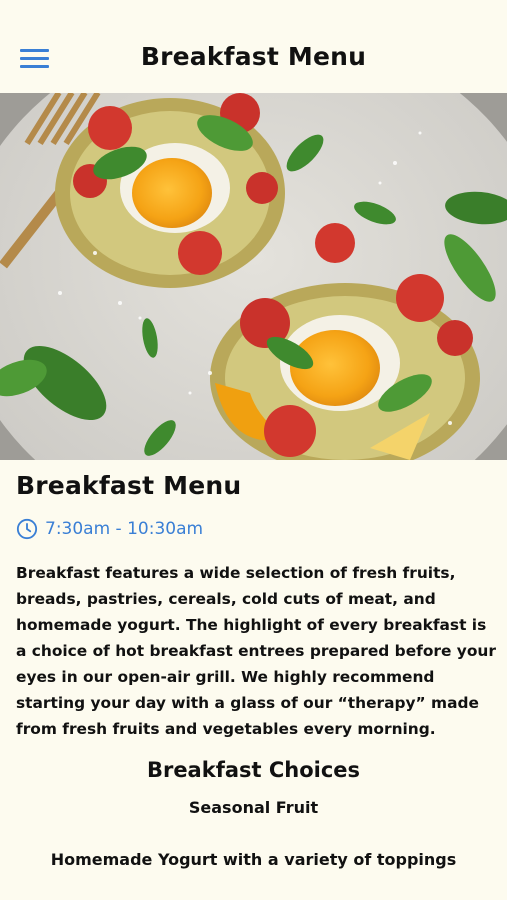  I want to click on section-title: Breakfast Menu, so click(129, 485).